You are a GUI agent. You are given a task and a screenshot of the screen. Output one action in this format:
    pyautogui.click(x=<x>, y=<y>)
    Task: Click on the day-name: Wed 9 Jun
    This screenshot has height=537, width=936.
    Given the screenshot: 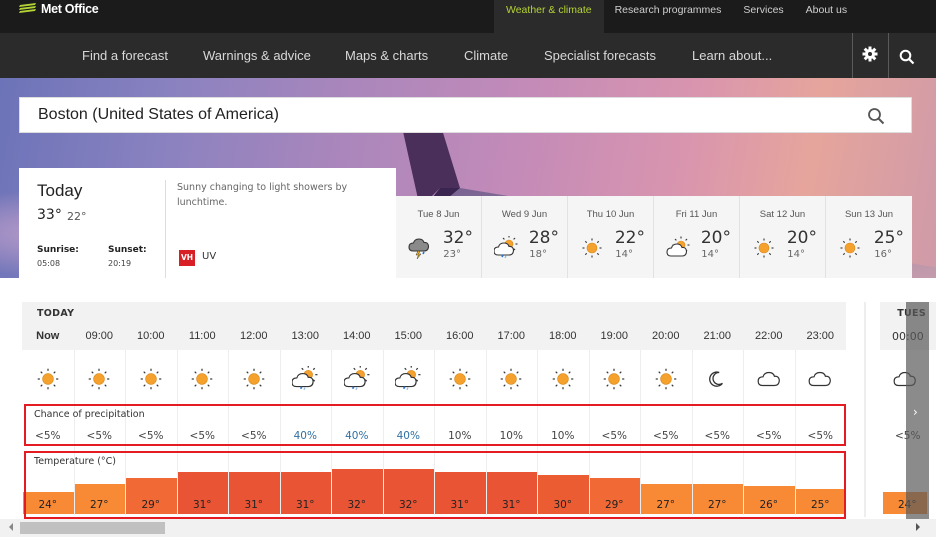 What is the action you would take?
    pyautogui.click(x=524, y=214)
    